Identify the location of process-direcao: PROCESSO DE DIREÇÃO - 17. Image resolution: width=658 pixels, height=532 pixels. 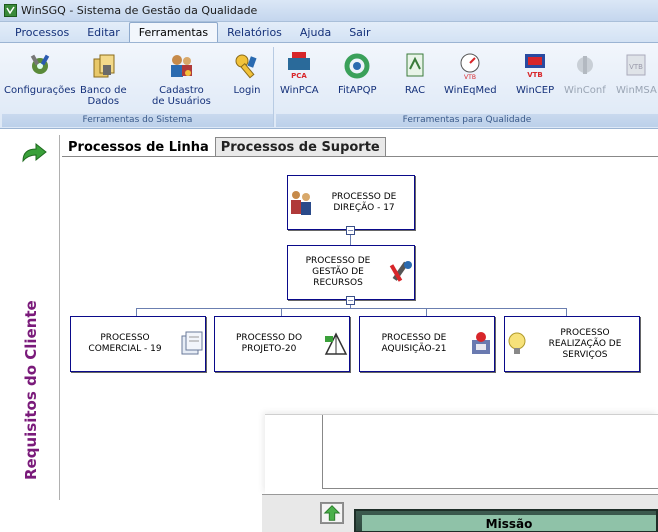
(351, 202).